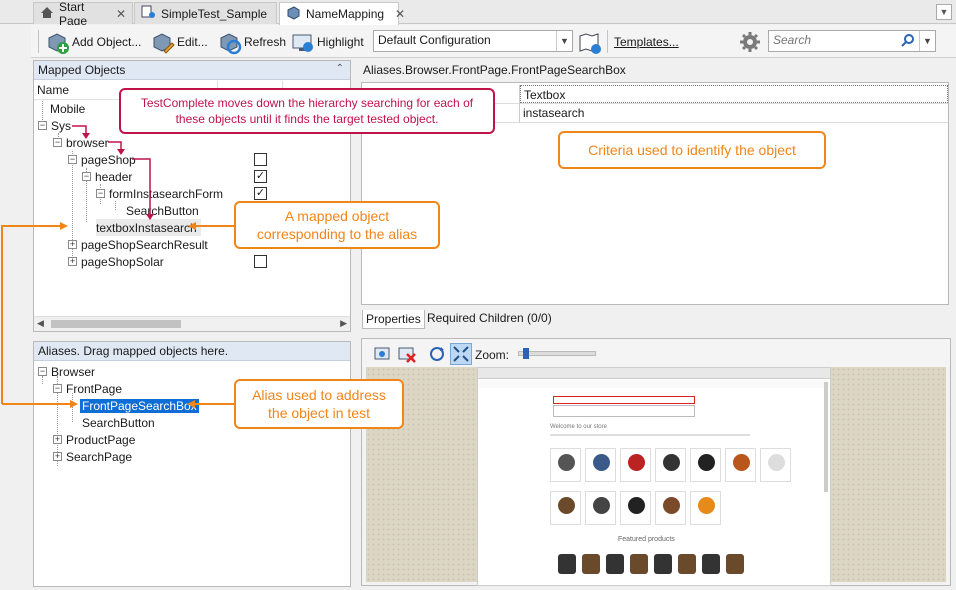  Describe the element at coordinates (692, 150) in the screenshot. I see `criteria-callout: Criteria used to identify the object` at that location.